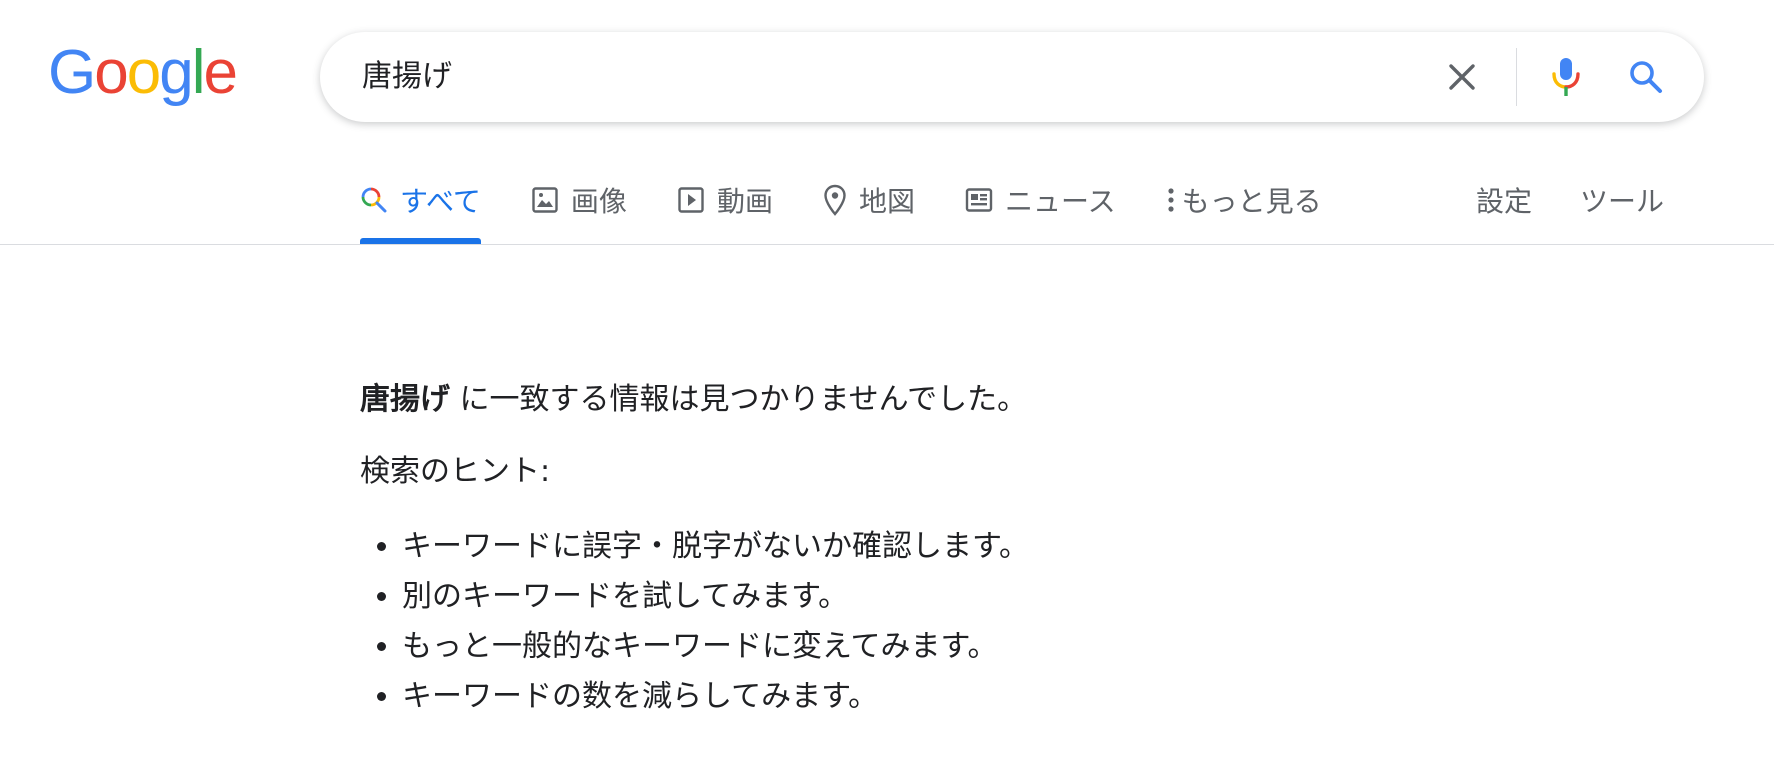 Image resolution: width=1774 pixels, height=762 pixels. I want to click on search-tabs: すべて 画像 動画 地図 ニュース もっと見る, so click(866, 210).